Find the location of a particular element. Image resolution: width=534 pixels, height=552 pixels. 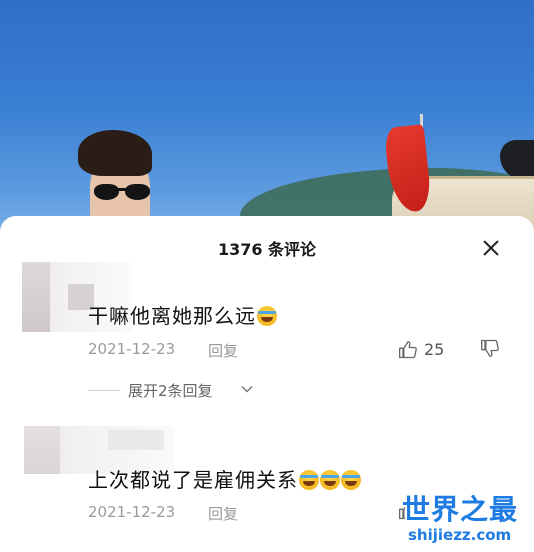

sunglasses is located at coordinates (123, 192).